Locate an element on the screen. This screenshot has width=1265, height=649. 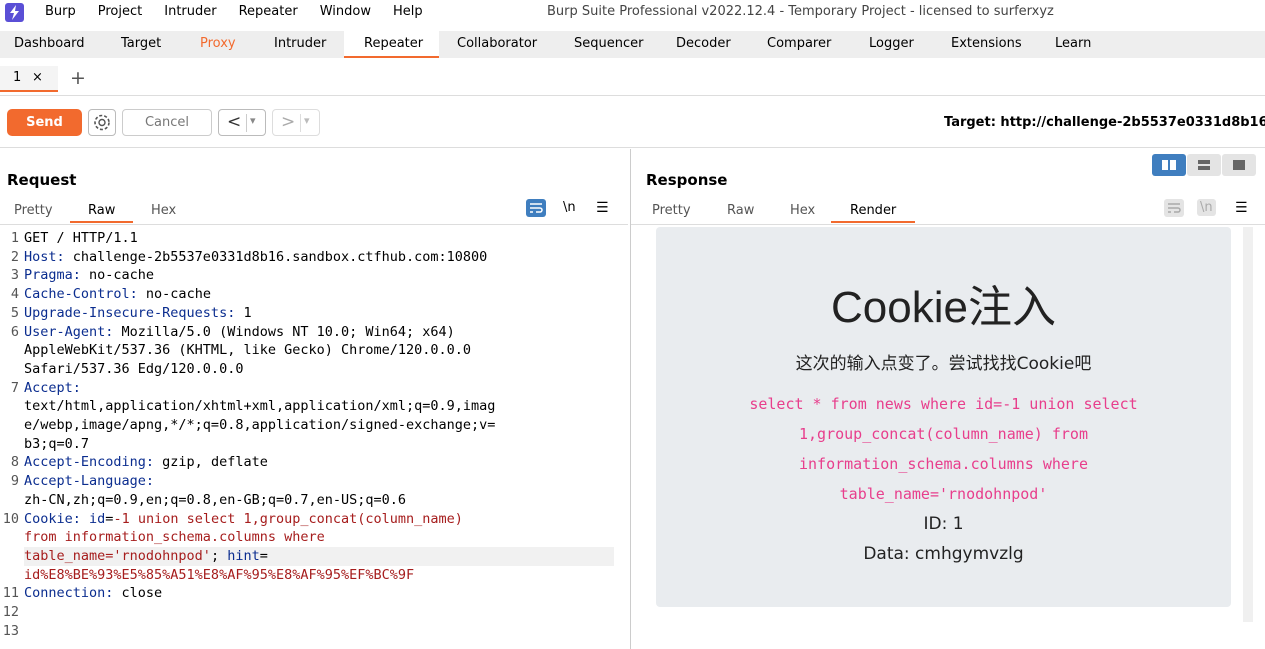
render-subtitle: 这次的输入点变了。尝试找找Cookie吧 is located at coordinates (943, 364).